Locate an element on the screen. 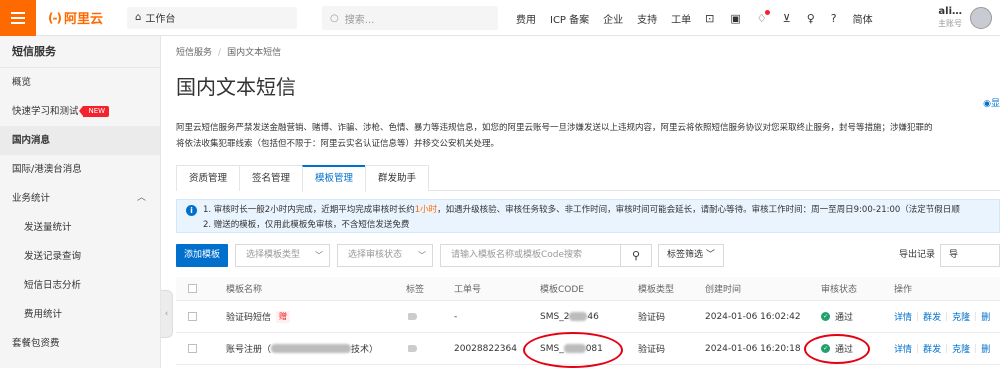  warning-line: 将依法收集犯罪线索（包括但不限于：阿里云实名认证信息等）并移交公安机关处理。 is located at coordinates (338, 144).